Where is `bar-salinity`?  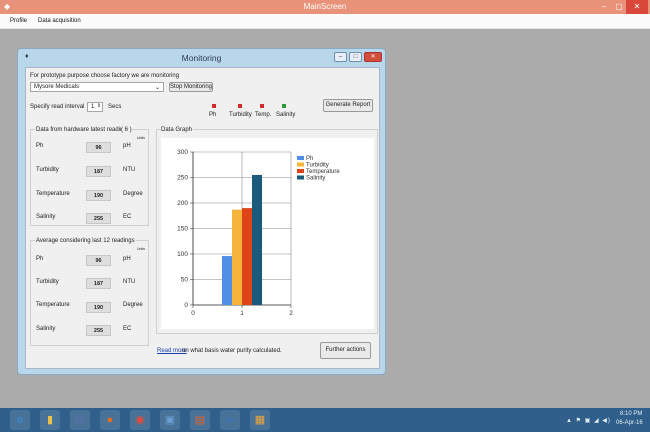
bar-salinity is located at coordinates (257, 239).